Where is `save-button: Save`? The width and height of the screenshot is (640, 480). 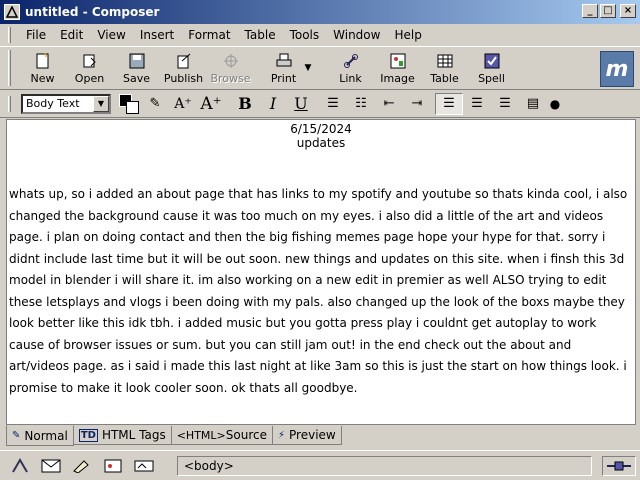 save-button: Save is located at coordinates (136, 68).